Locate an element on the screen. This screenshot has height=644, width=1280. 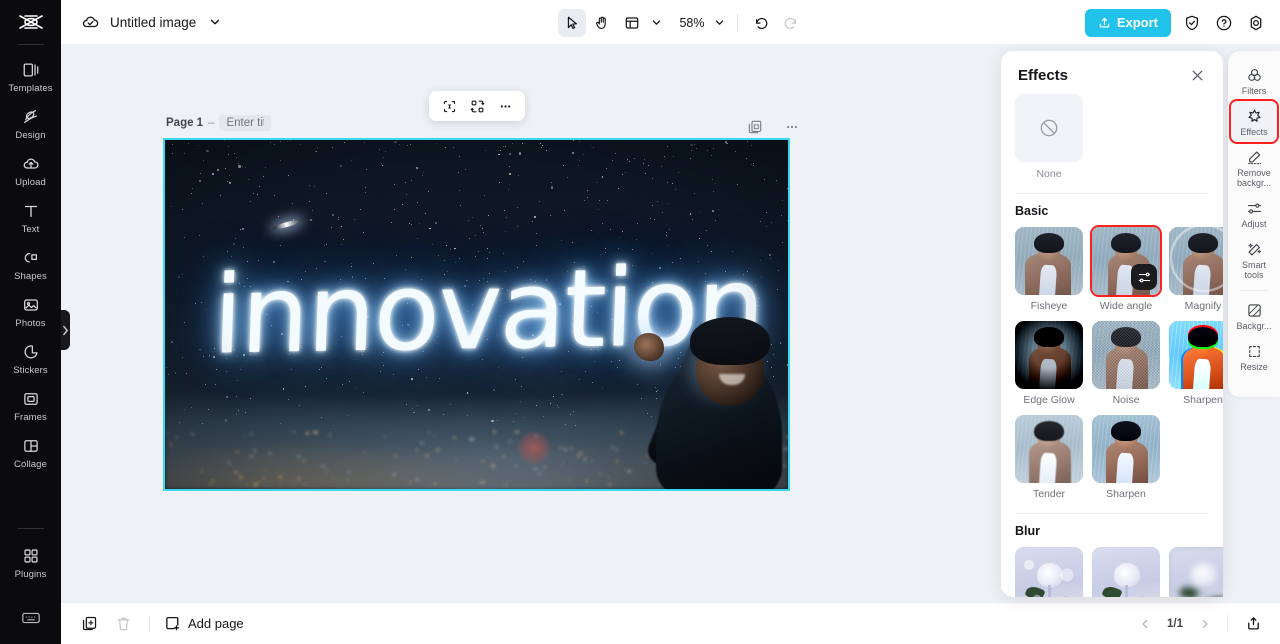
remove-background-icon is located at coordinates (1254, 157).